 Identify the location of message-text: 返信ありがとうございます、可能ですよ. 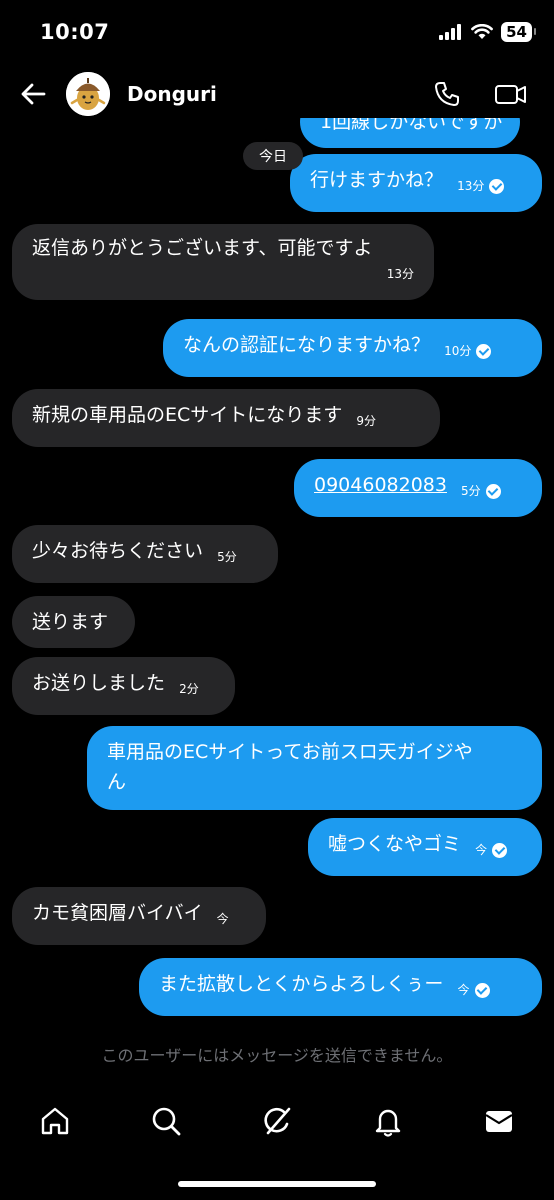
(202, 248).